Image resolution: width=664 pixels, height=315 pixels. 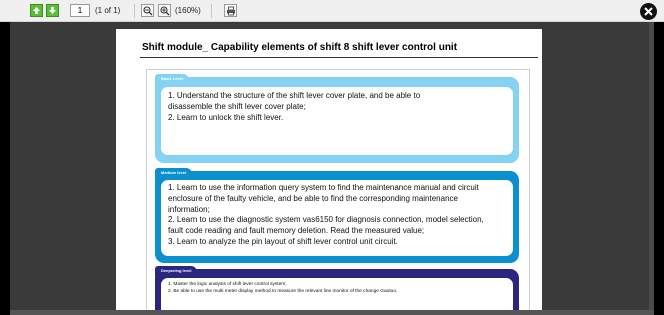 What do you see at coordinates (332, 312) in the screenshot?
I see `horizontal-scrollbar` at bounding box center [332, 312].